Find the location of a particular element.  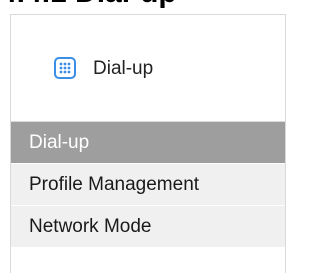

menu-item-profile-management: Profile Management is located at coordinates (148, 185).